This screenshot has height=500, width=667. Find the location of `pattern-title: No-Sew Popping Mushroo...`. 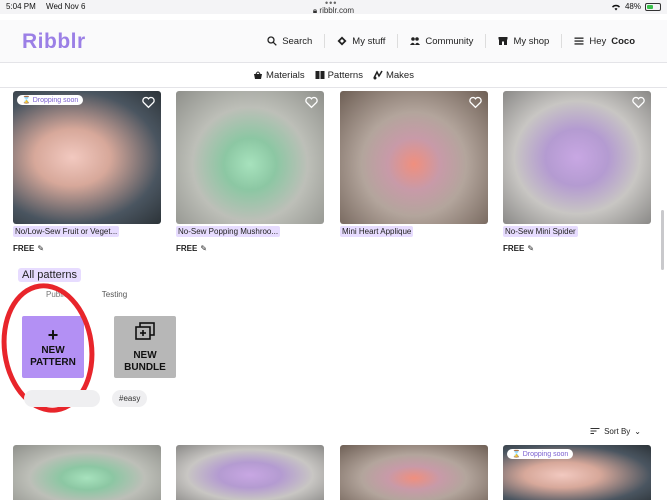

pattern-title: No-Sew Popping Mushroo... is located at coordinates (228, 231).